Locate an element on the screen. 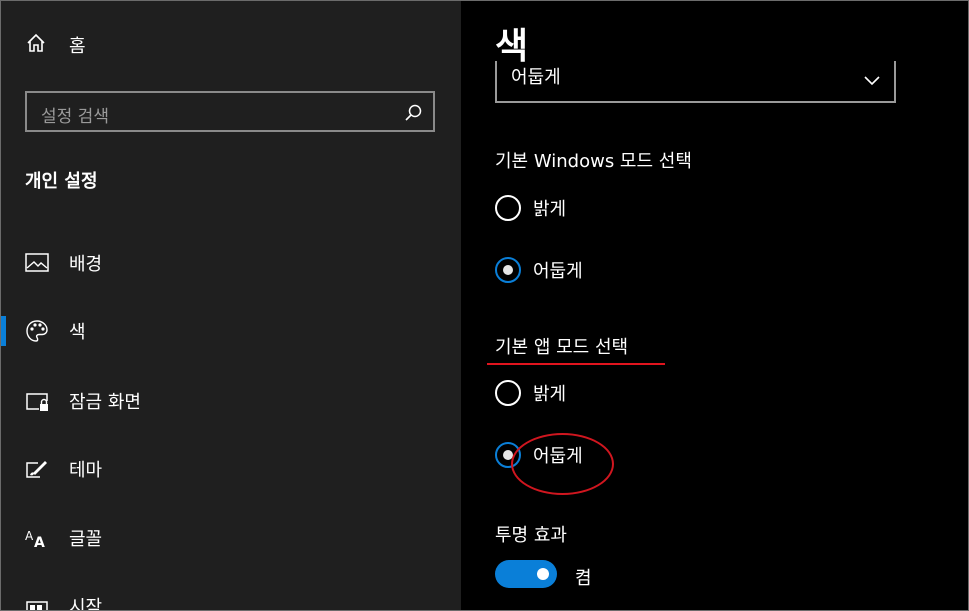 The height and width of the screenshot is (611, 969). home-link: 홈 is located at coordinates (55, 45).